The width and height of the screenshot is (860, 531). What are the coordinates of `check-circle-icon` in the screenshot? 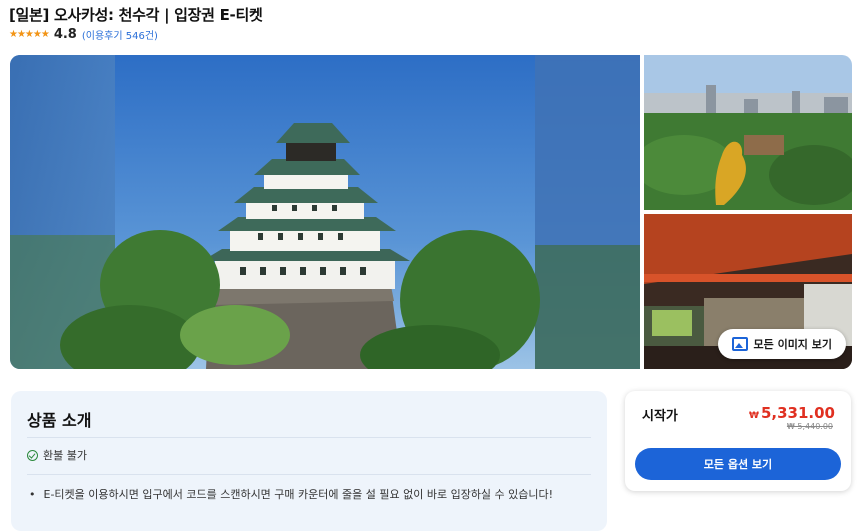 It's located at (32, 455).